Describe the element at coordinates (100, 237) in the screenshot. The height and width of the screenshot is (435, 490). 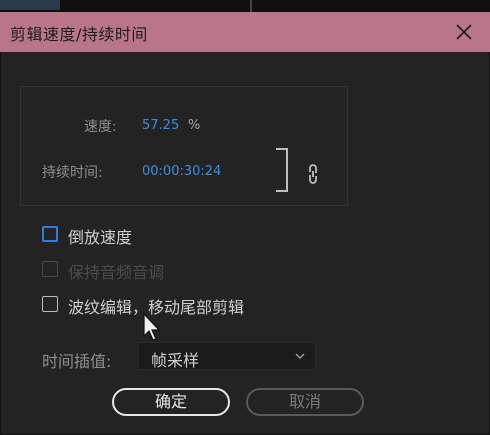
I see `reverse-speed-label: 倒放速度` at that location.